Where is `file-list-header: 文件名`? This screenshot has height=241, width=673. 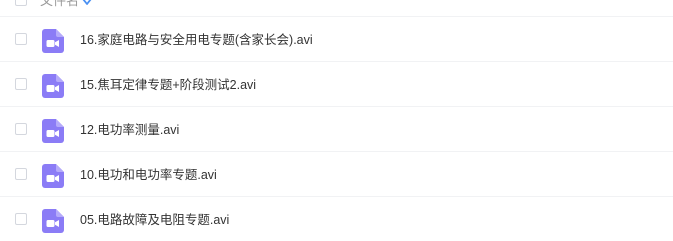 file-list-header: 文件名 is located at coordinates (336, 8).